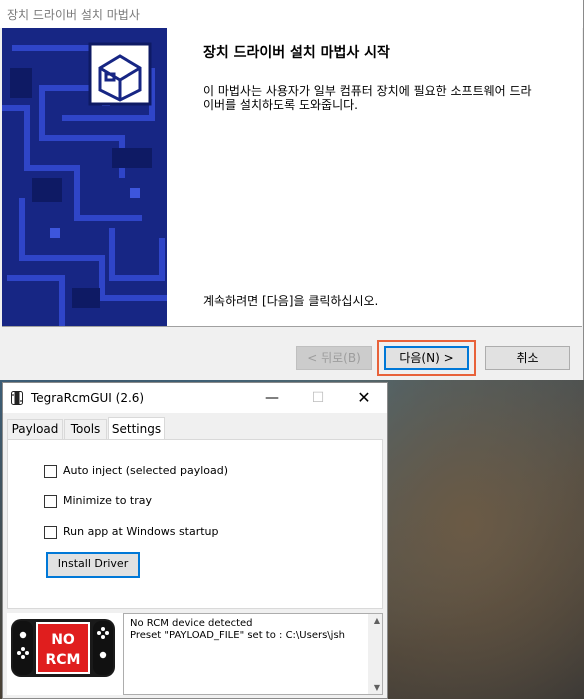 Image resolution: width=584 pixels, height=699 pixels. What do you see at coordinates (291, 14) in the screenshot?
I see `wizard-title-bar: 장치 드라이버 설치 마법사` at bounding box center [291, 14].